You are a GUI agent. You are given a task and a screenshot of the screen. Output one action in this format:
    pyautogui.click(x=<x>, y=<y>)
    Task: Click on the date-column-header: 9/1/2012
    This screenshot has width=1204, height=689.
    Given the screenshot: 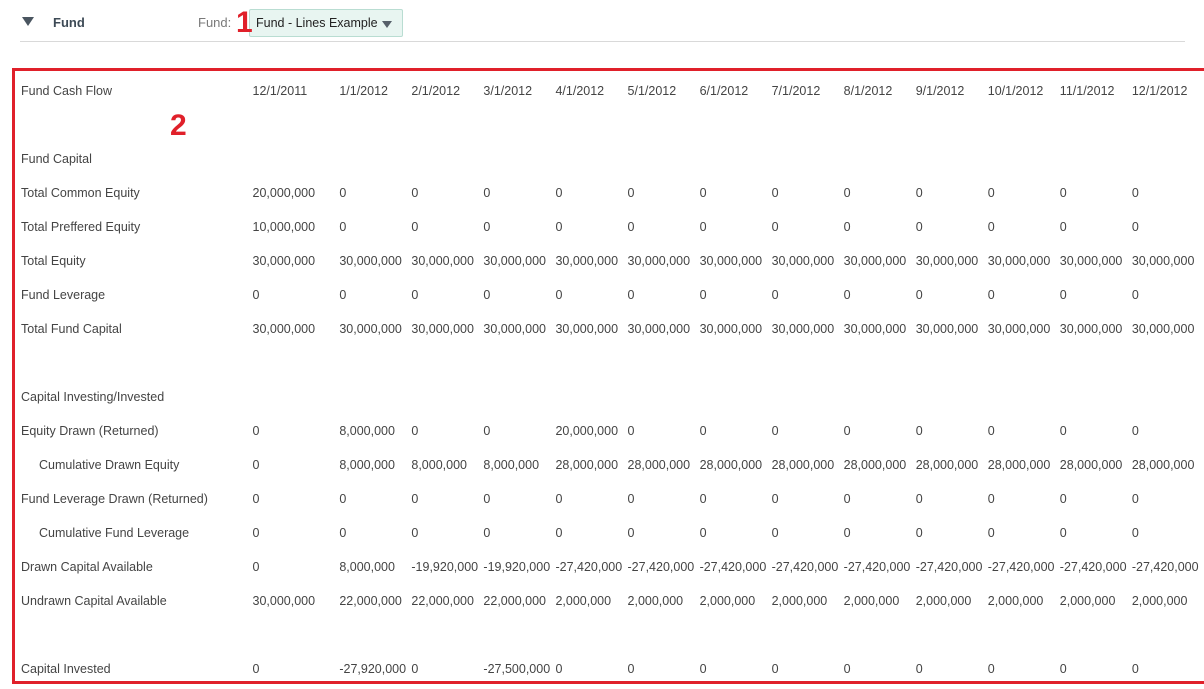 What is the action you would take?
    pyautogui.click(x=940, y=91)
    